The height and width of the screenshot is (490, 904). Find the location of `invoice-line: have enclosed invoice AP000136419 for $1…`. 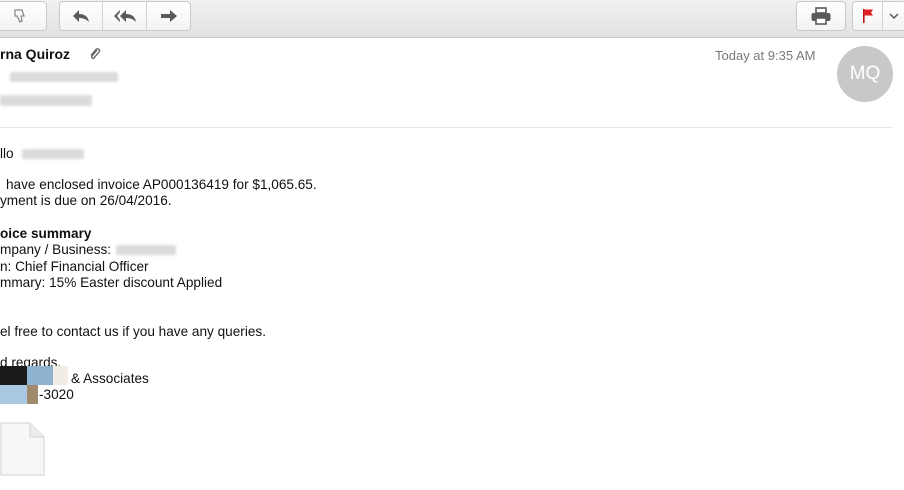

invoice-line: have enclosed invoice AP000136419 for $1… is located at coordinates (161, 184).